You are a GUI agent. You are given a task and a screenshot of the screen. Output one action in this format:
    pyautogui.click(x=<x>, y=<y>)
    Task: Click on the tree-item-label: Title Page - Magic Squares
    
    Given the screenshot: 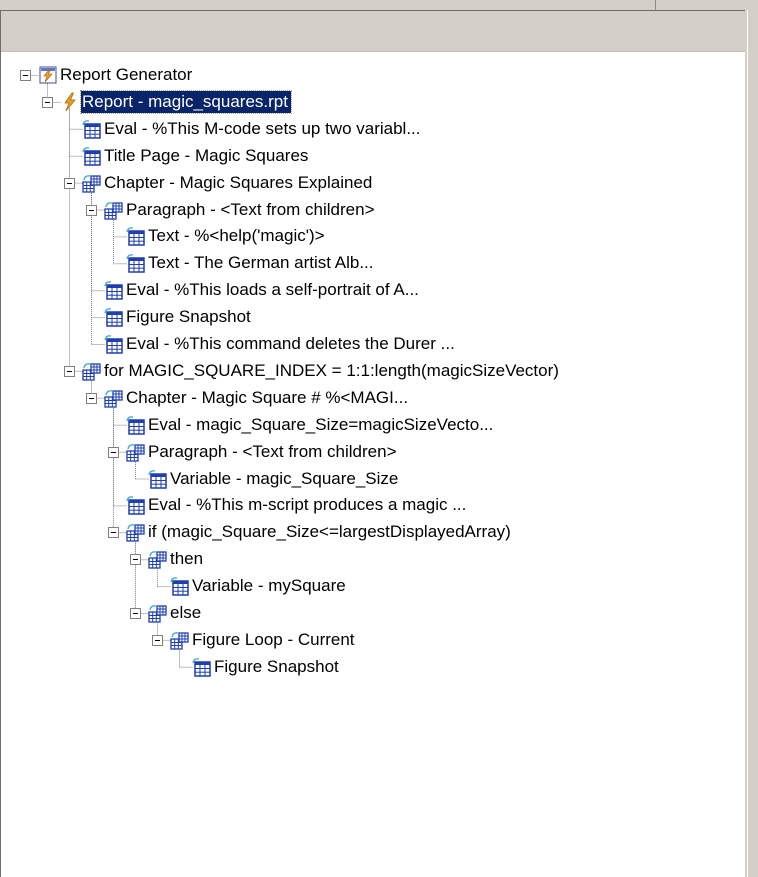 What is the action you would take?
    pyautogui.click(x=206, y=155)
    